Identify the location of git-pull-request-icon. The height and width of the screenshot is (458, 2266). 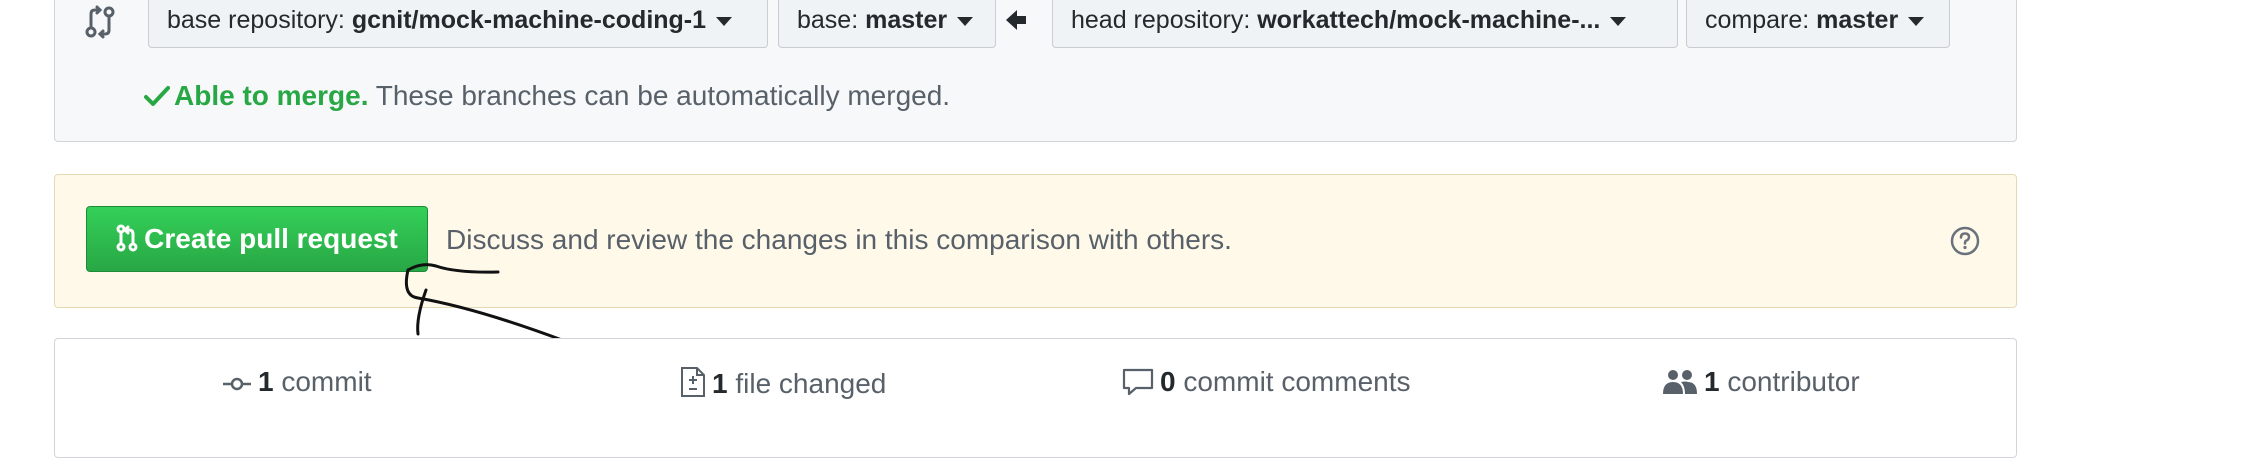
(127, 238).